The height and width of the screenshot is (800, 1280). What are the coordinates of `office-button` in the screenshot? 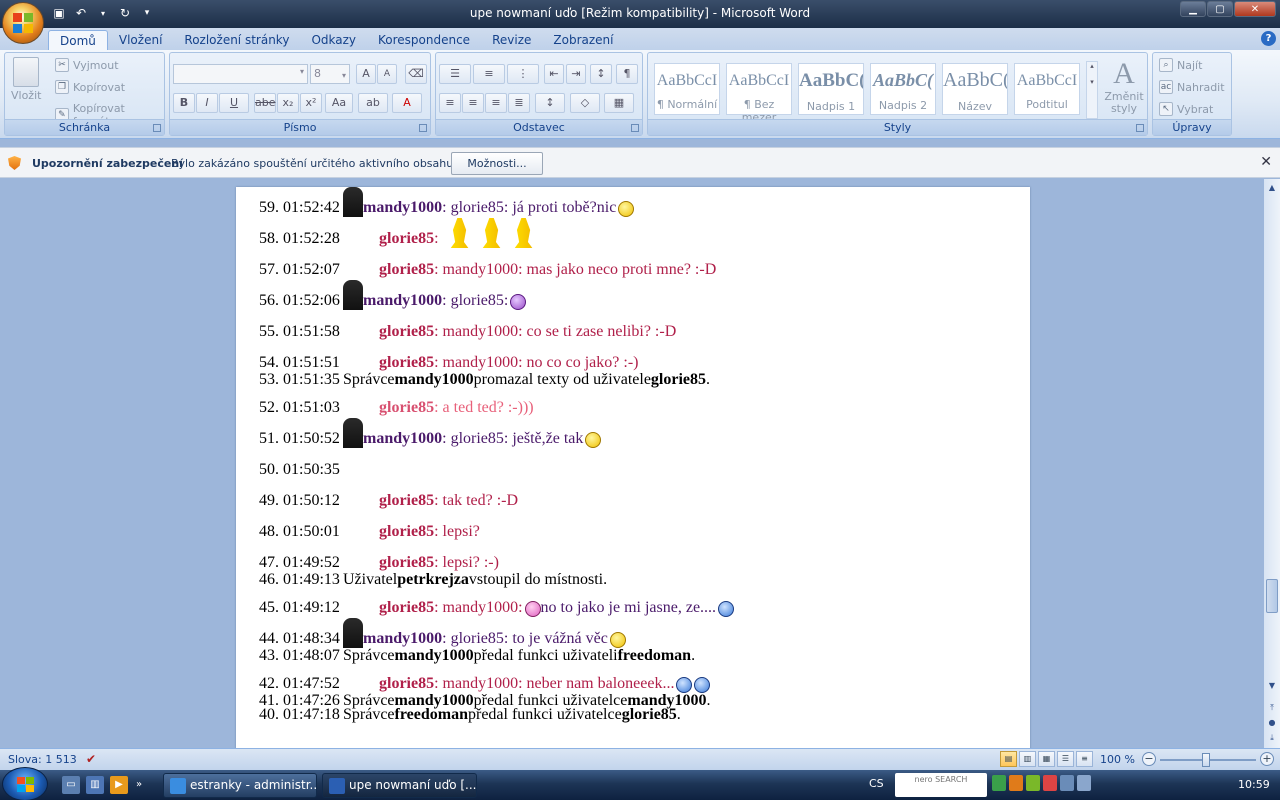 It's located at (23, 23).